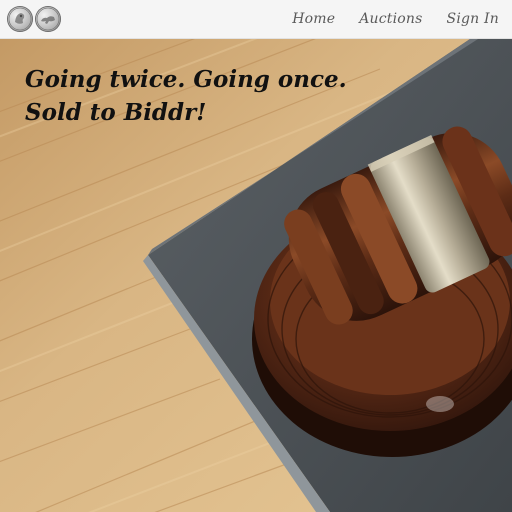  Describe the element at coordinates (313, 19) in the screenshot. I see `nav-link-home: Home` at that location.